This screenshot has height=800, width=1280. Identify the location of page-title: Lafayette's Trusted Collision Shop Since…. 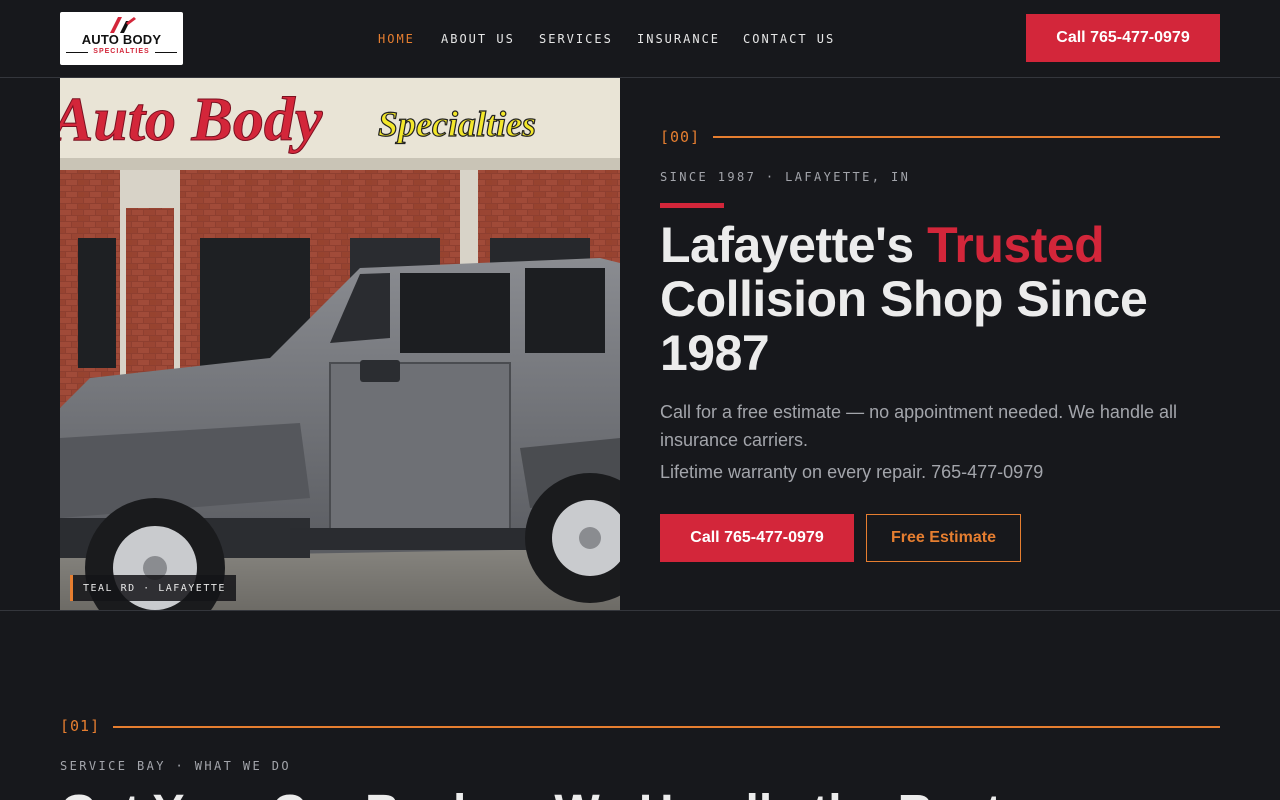
(950, 299).